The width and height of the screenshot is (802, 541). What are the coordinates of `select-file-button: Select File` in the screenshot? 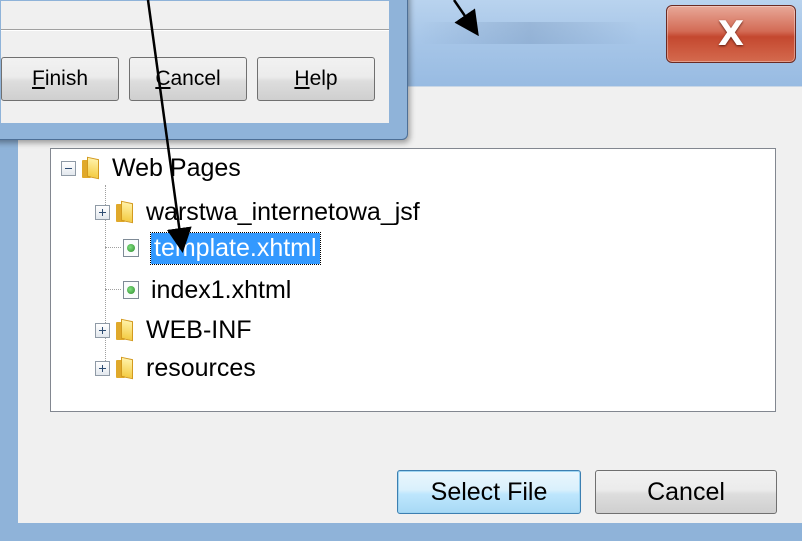 It's located at (489, 492).